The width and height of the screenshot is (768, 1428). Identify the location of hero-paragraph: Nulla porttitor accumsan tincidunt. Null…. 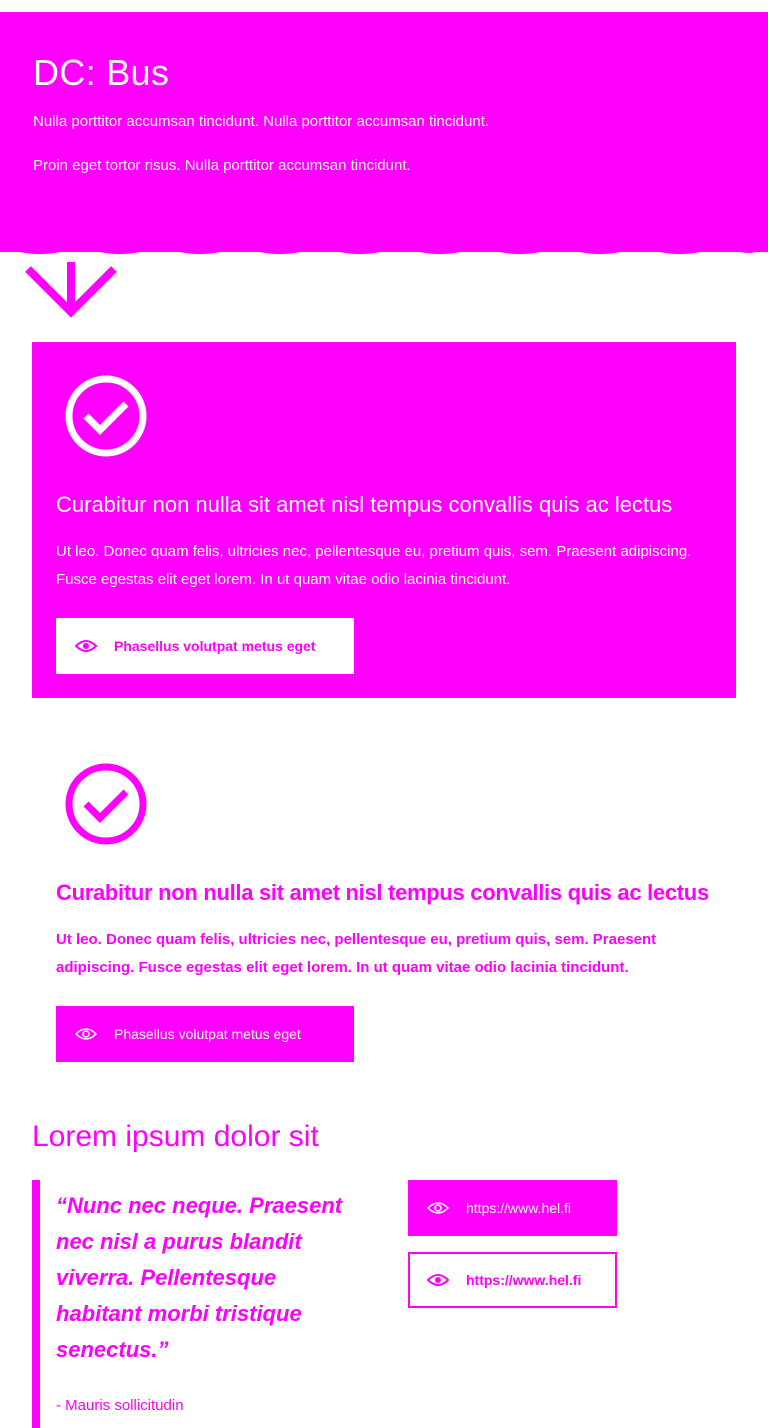
(261, 121).